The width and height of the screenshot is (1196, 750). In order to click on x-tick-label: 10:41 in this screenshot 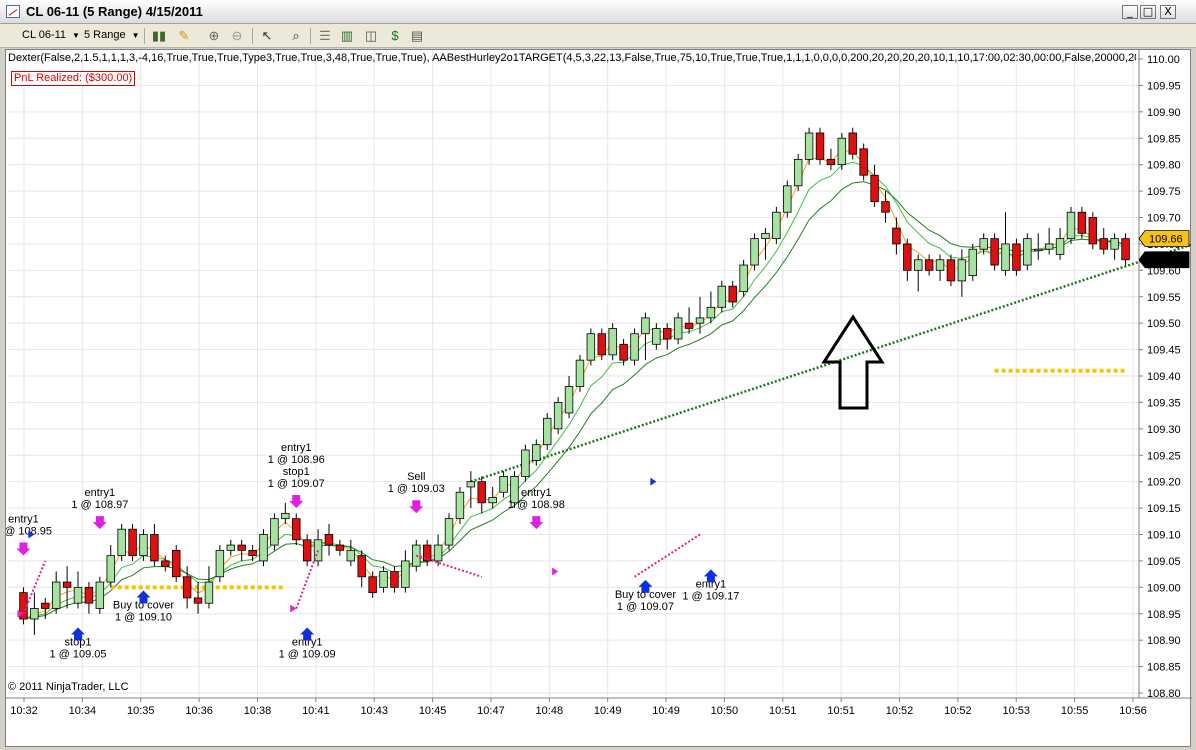, I will do `click(316, 711)`.